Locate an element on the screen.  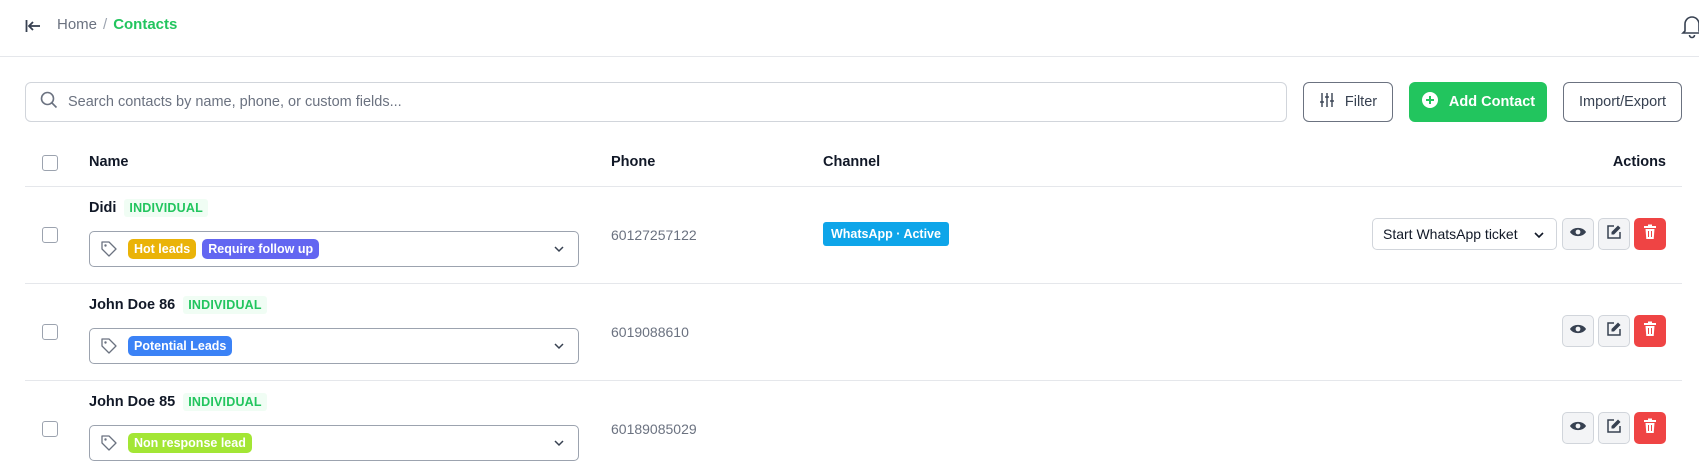
contact-name-line: John Doe 85 INDIVIDUAL is located at coordinates (178, 402).